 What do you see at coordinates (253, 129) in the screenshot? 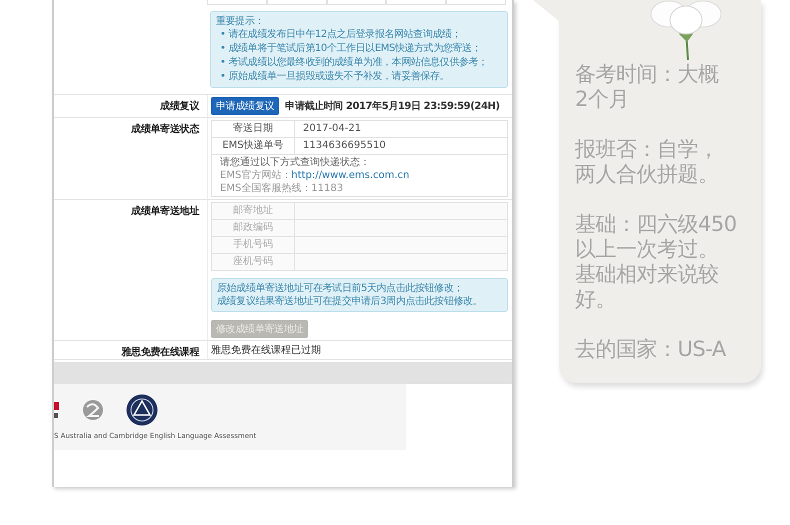
I see `field-label: 寄送日期` at bounding box center [253, 129].